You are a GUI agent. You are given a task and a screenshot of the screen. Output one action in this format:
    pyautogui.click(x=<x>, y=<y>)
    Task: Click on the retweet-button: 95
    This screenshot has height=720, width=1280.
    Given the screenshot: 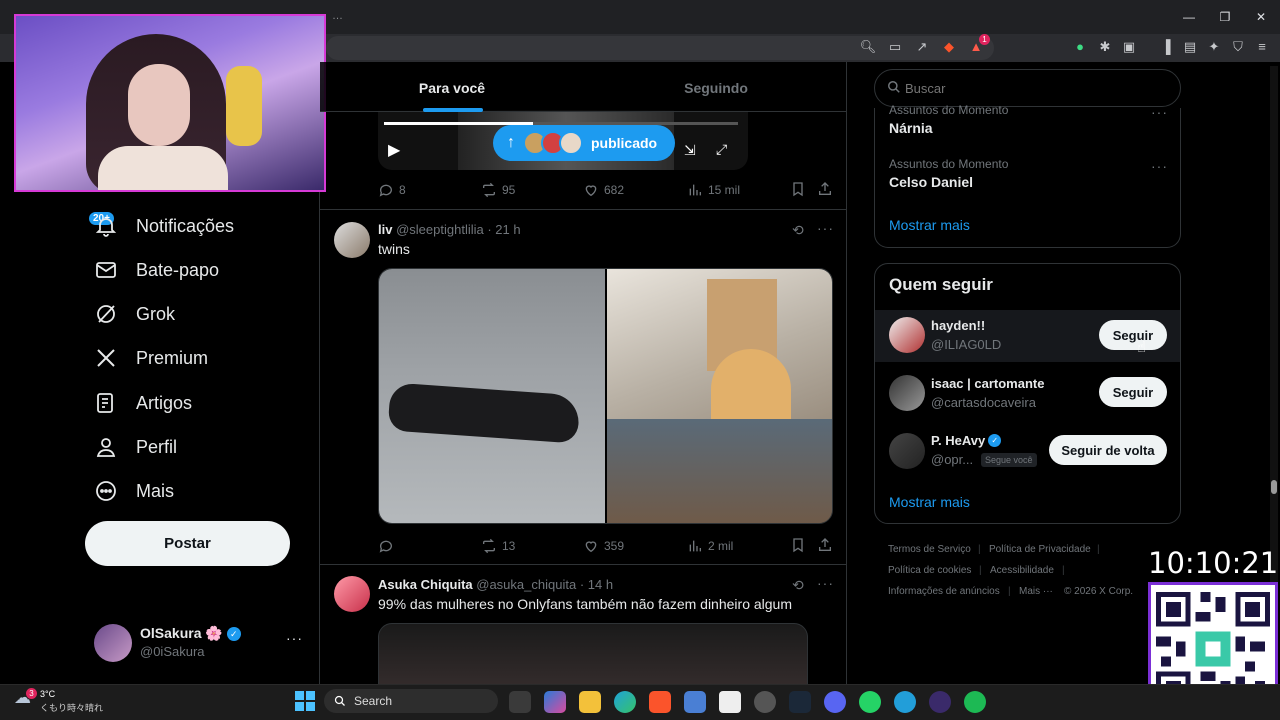 What is the action you would take?
    pyautogui.click(x=498, y=190)
    